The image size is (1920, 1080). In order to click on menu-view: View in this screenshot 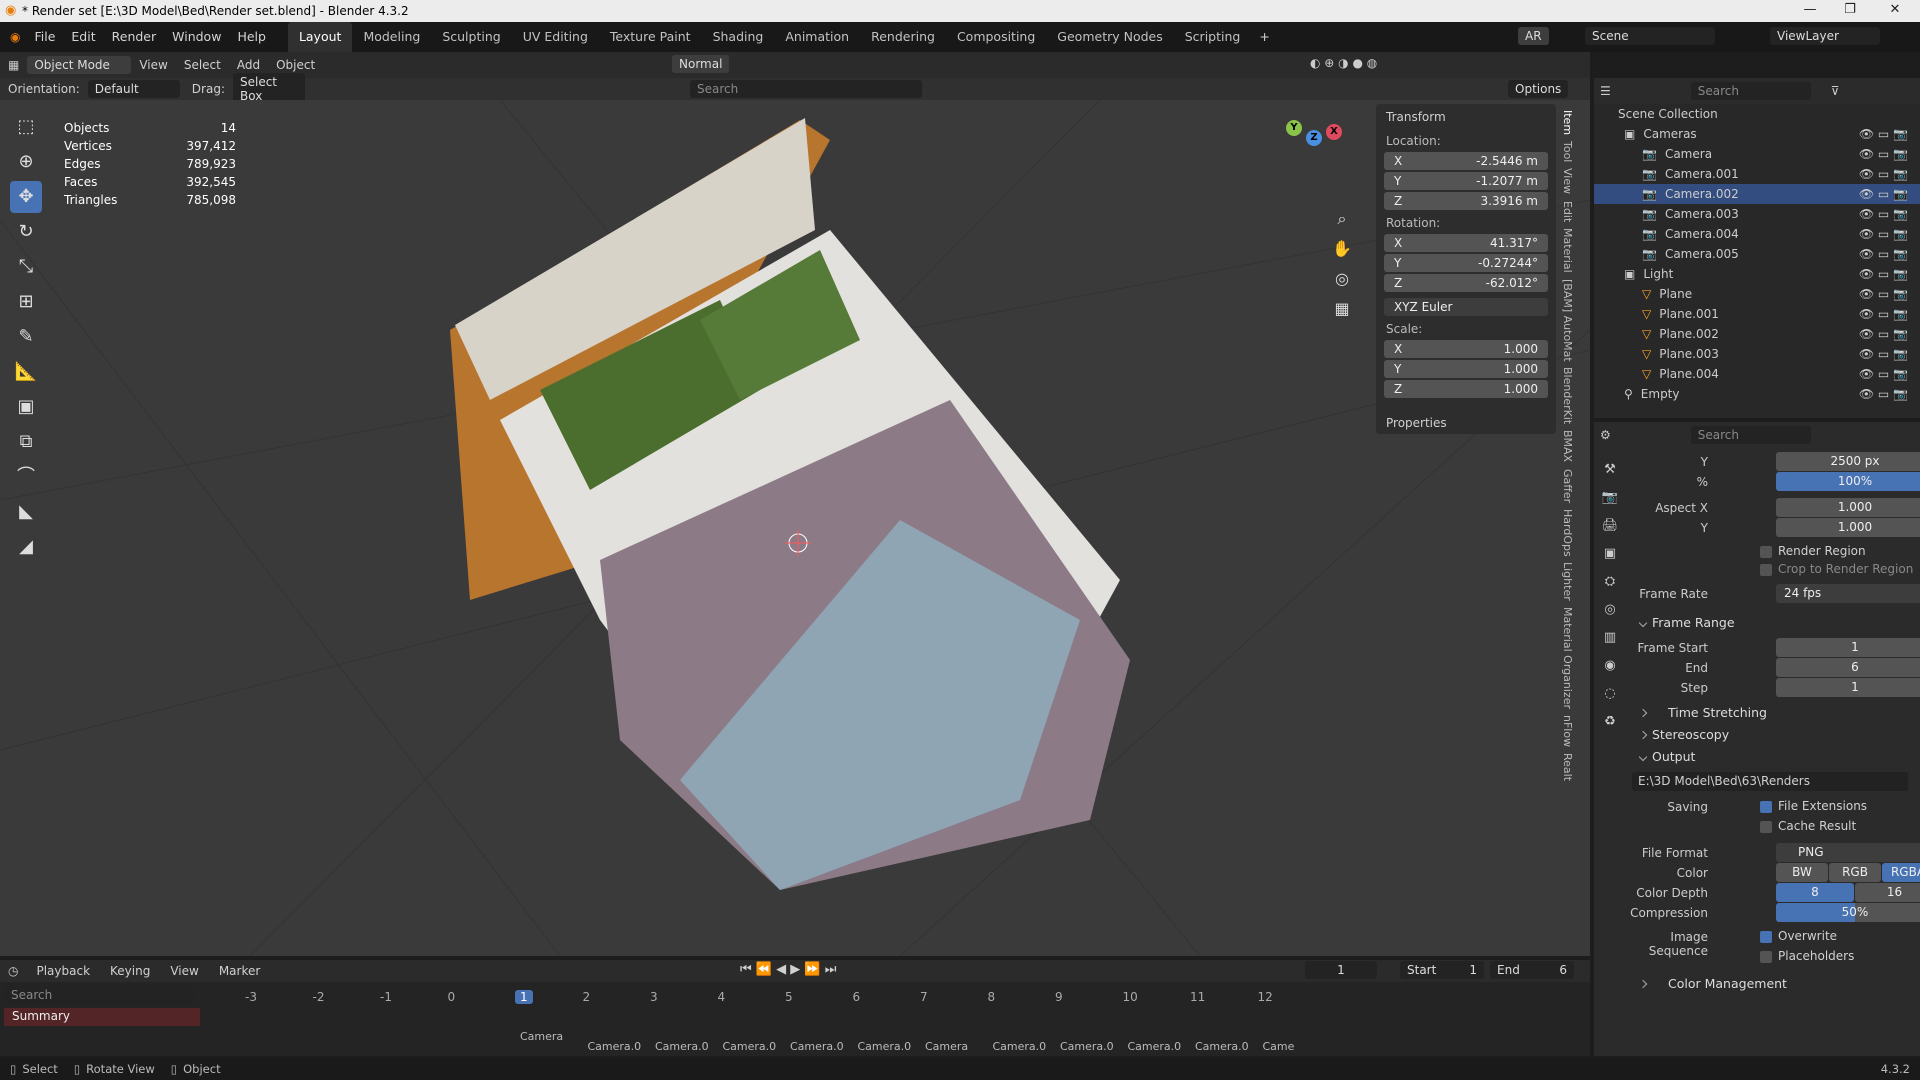, I will do `click(153, 65)`.